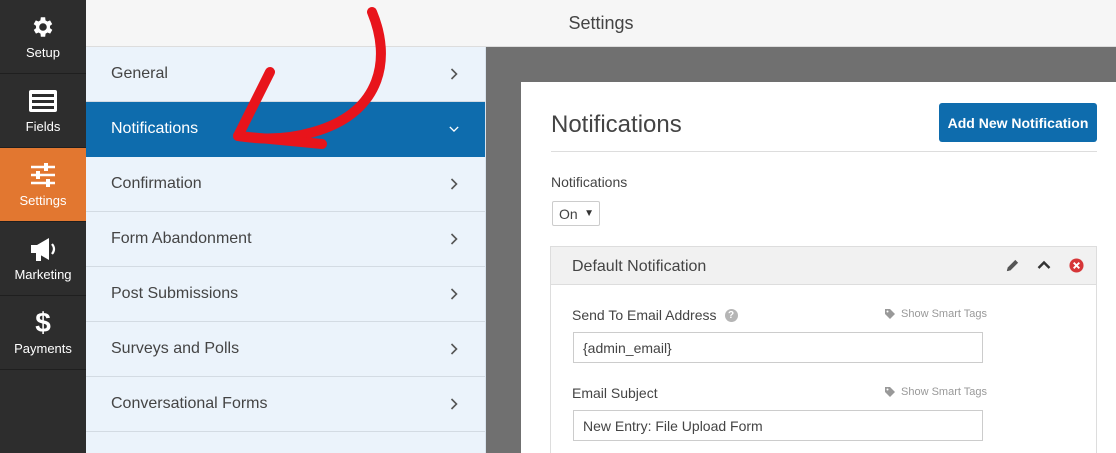 Image resolution: width=1116 pixels, height=453 pixels. What do you see at coordinates (43, 126) in the screenshot?
I see `rail-label: Fields` at bounding box center [43, 126].